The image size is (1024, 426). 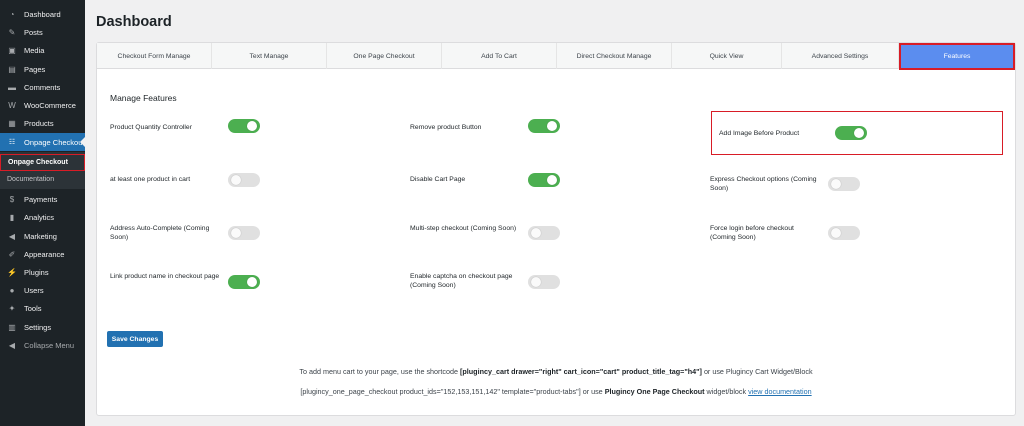 I want to click on cart-icon: ☷, so click(x=12, y=142).